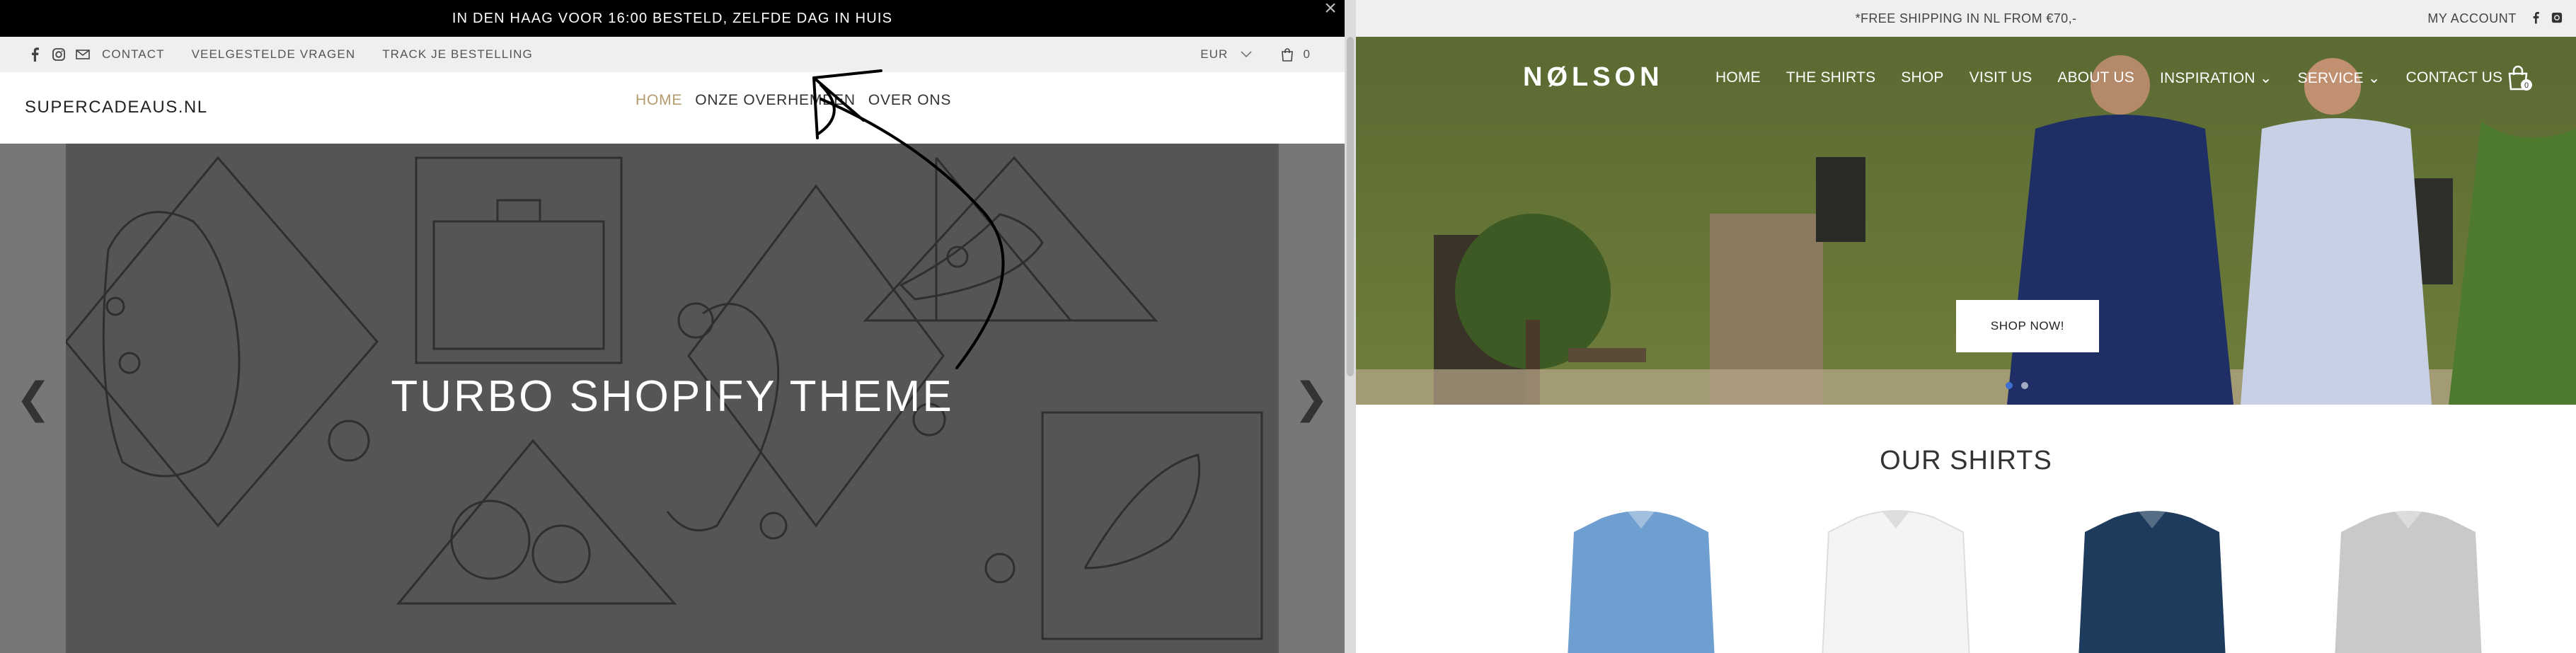  I want to click on cart-link: 0, so click(1295, 54).